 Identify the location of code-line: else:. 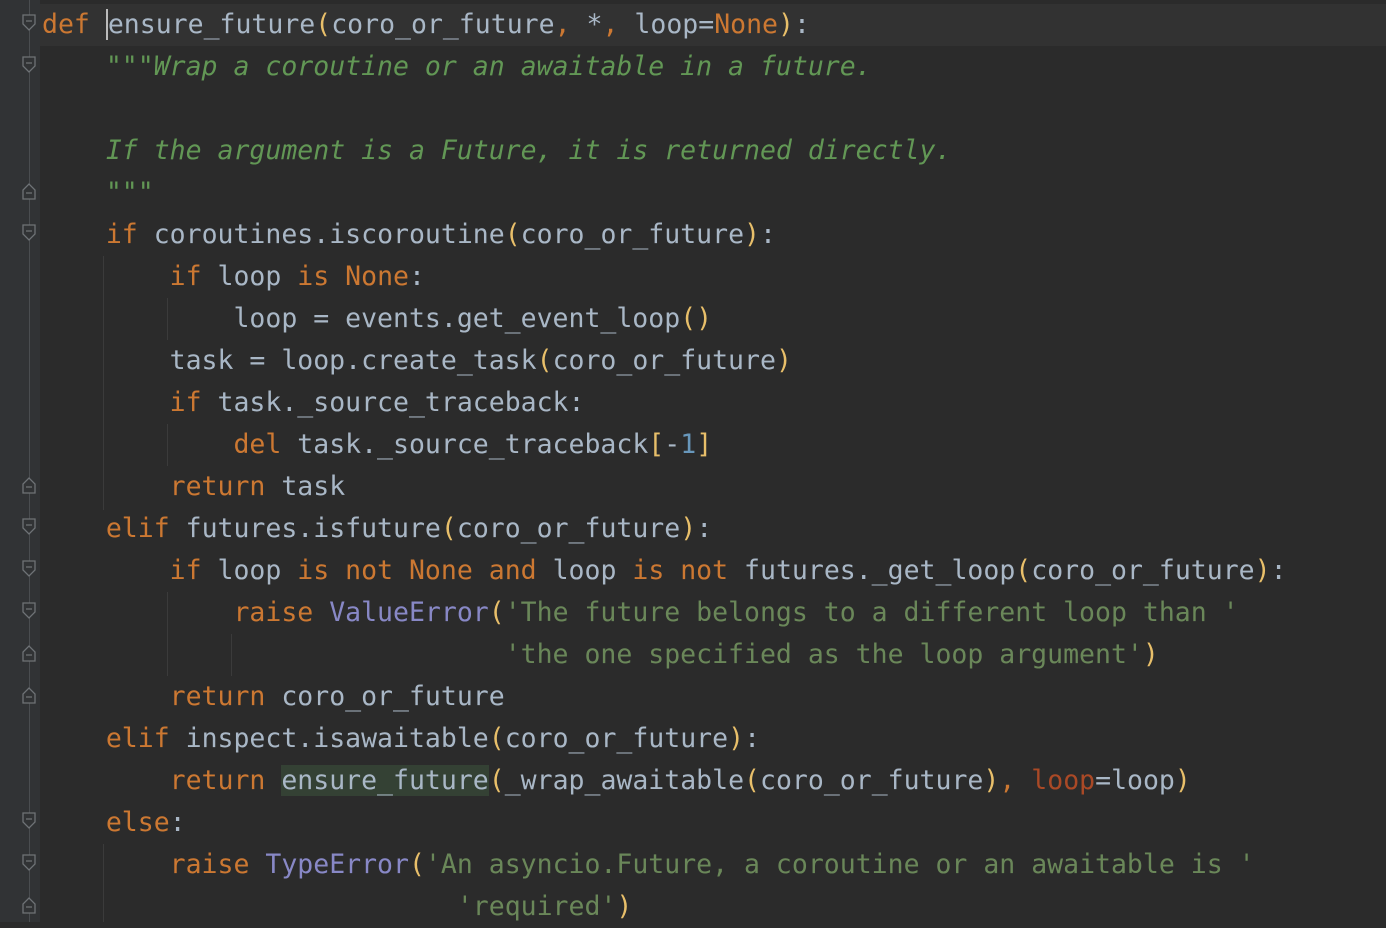
(114, 823).